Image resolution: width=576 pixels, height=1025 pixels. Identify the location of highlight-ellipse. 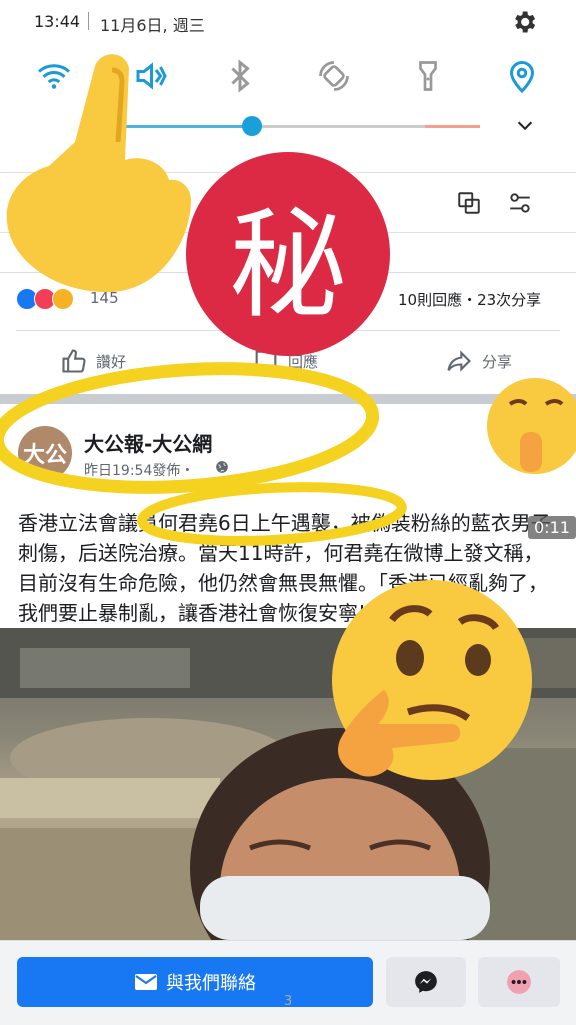
(203, 454).